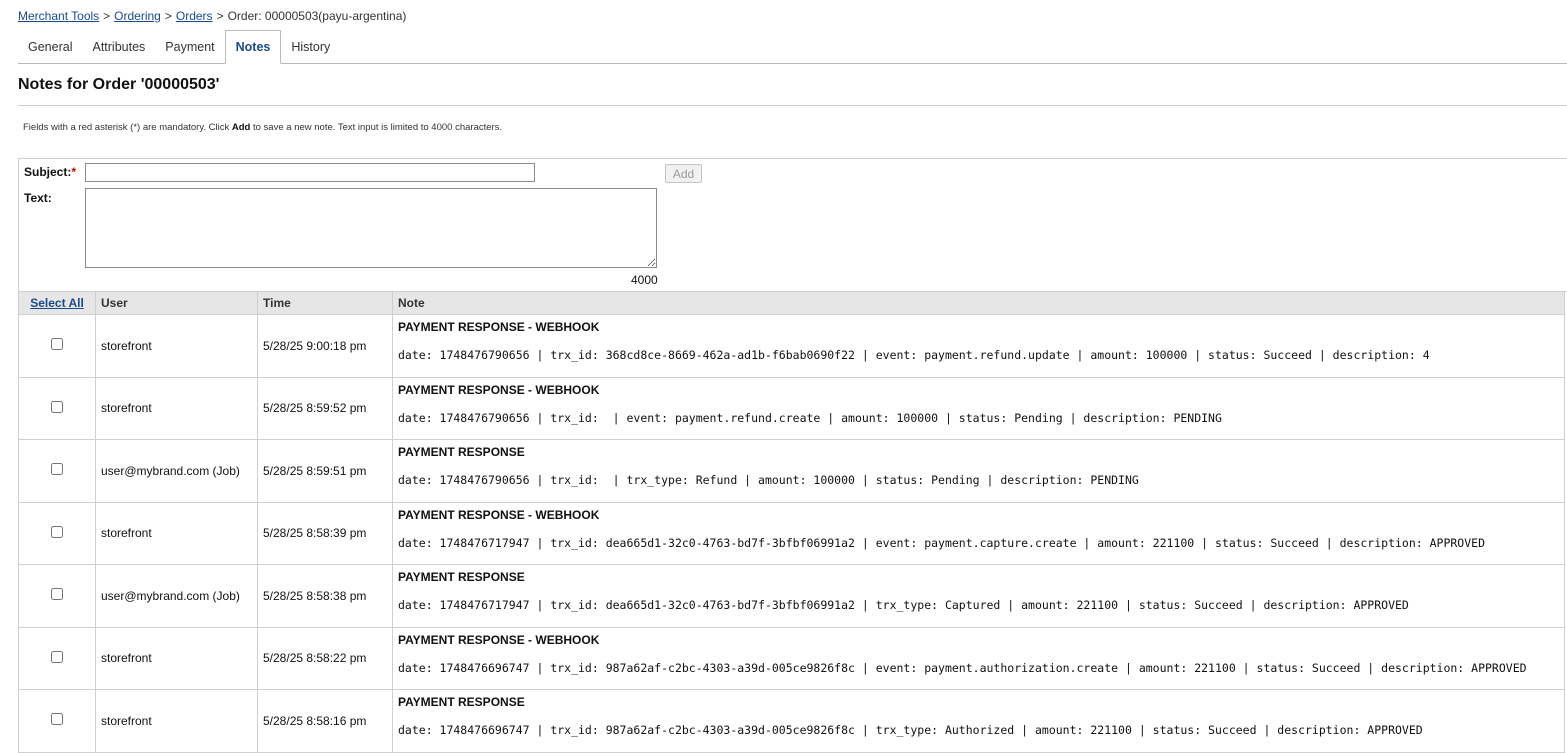 The image size is (1567, 753). Describe the element at coordinates (325, 596) in the screenshot. I see `note-time: 5/28/25 8:58:38 pm` at that location.